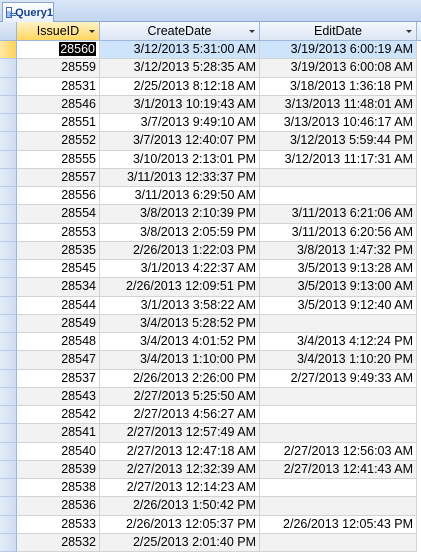 This screenshot has height=552, width=421. Describe the element at coordinates (180, 342) in the screenshot. I see `cell-createdate: 3/4/2013 4:01:52 PM` at that location.